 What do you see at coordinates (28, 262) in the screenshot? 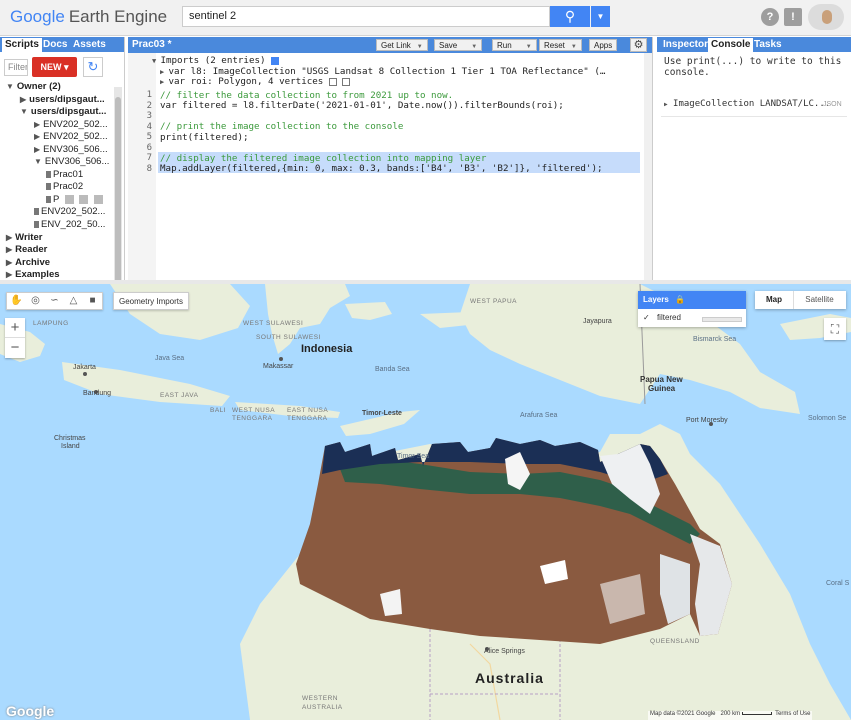
I see `tree-item: ▶ Archive` at bounding box center [28, 262].